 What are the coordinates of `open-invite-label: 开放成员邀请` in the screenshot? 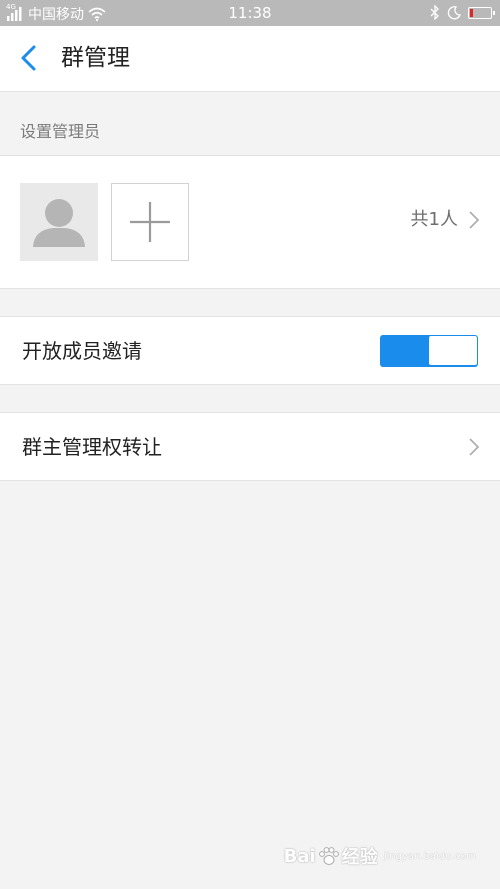 It's located at (82, 351).